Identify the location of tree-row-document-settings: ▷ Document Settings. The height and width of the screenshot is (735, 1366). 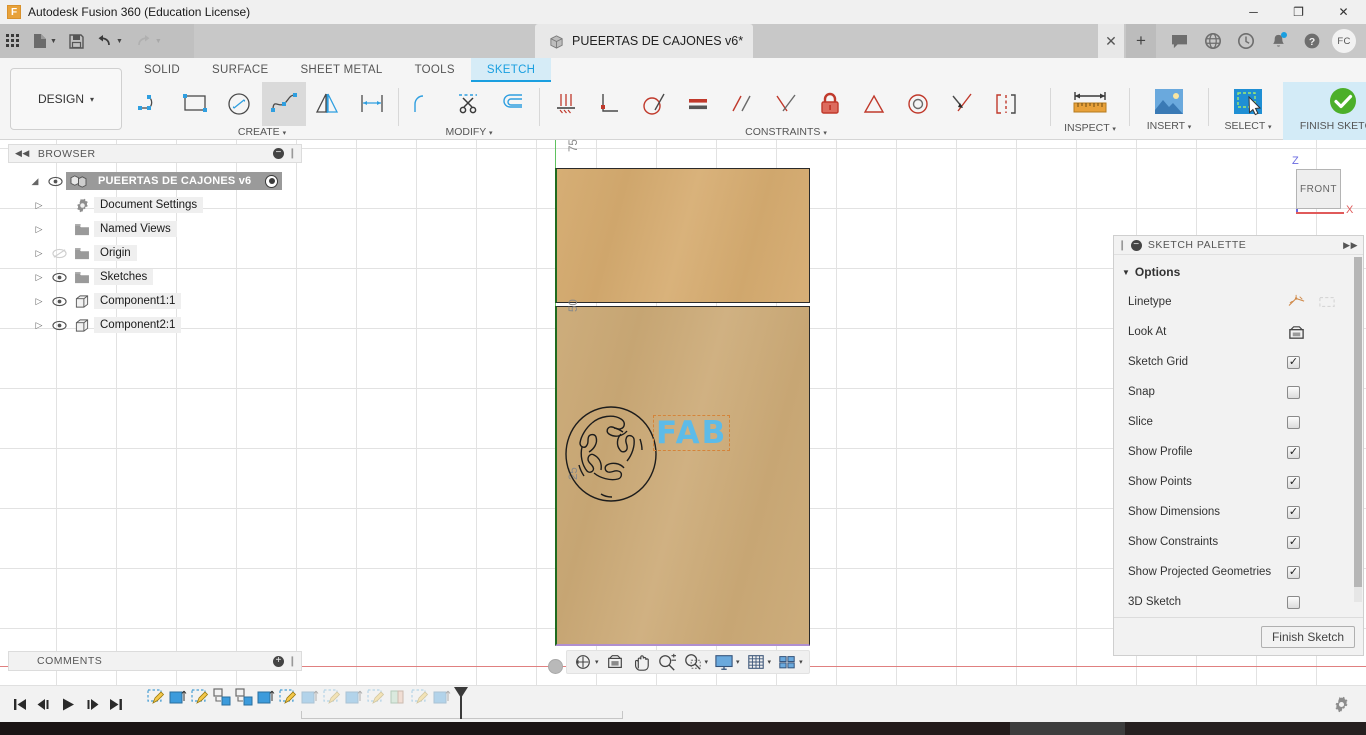
(166, 205).